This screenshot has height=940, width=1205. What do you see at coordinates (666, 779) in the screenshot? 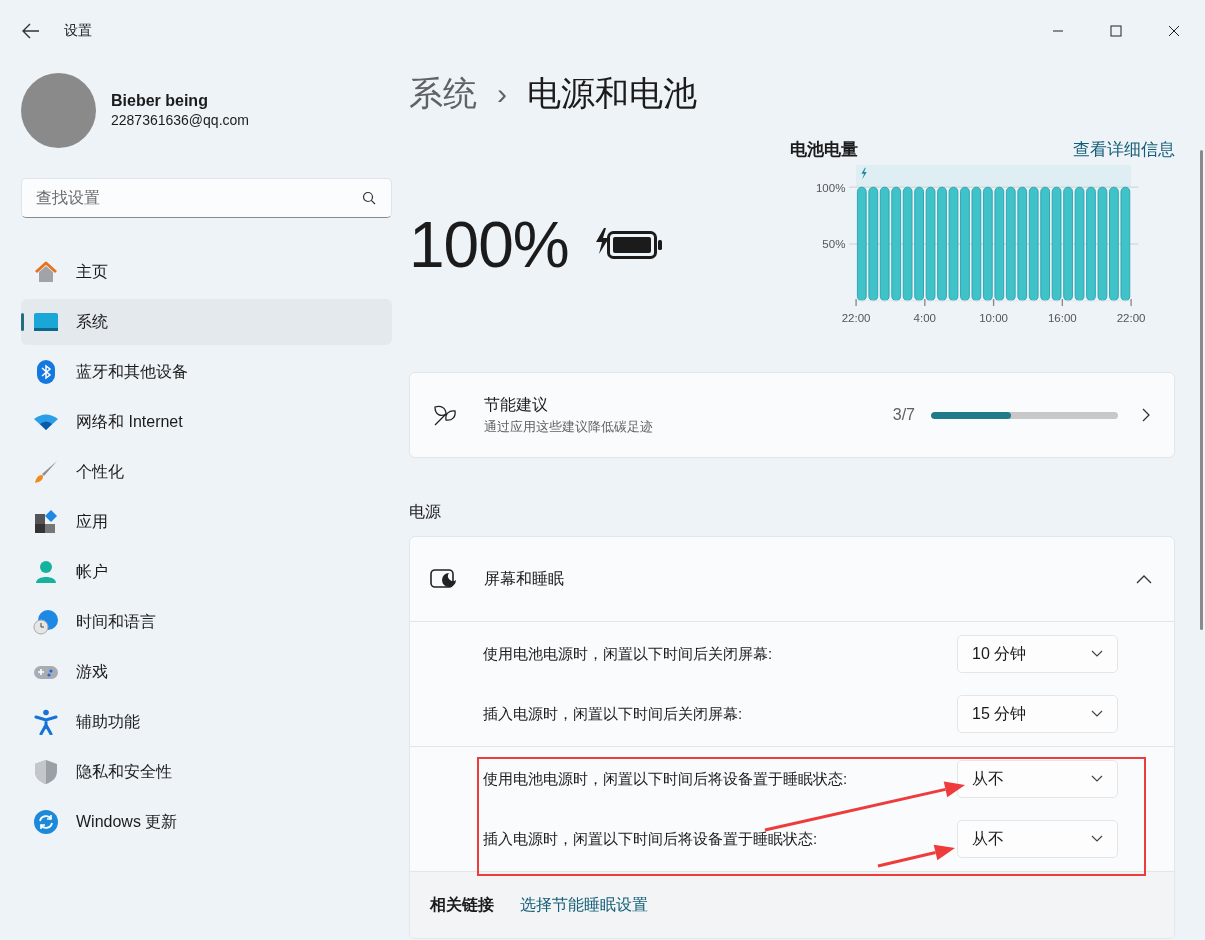
I see `setting-label: 使用电池电源时，闲置以下时间后将设备置于睡眠状态:` at bounding box center [666, 779].